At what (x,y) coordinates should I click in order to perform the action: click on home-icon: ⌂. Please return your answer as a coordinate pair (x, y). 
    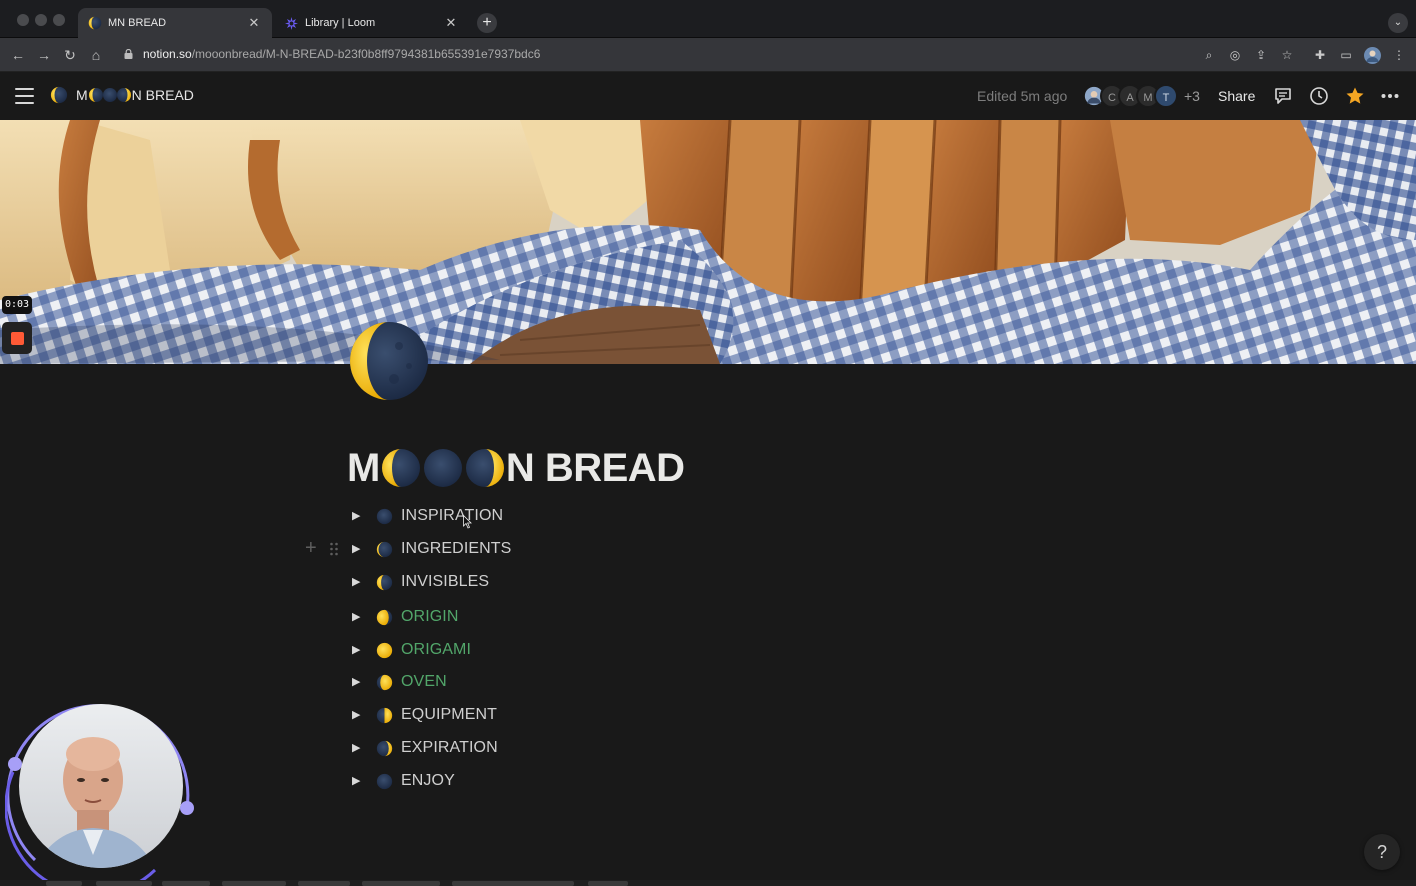
    Looking at the image, I should click on (96, 55).